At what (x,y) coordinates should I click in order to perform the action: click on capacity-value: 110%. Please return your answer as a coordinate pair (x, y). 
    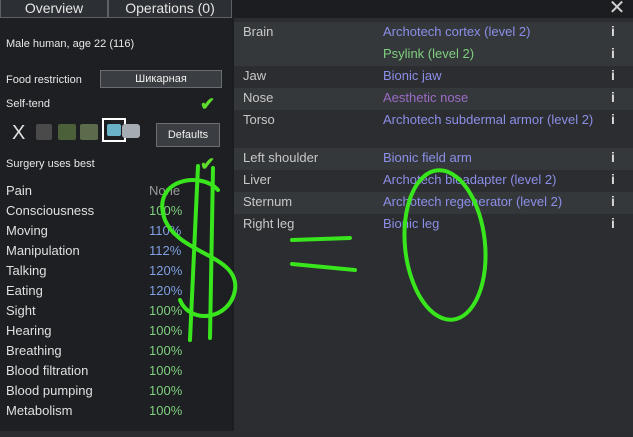
    Looking at the image, I should click on (165, 230).